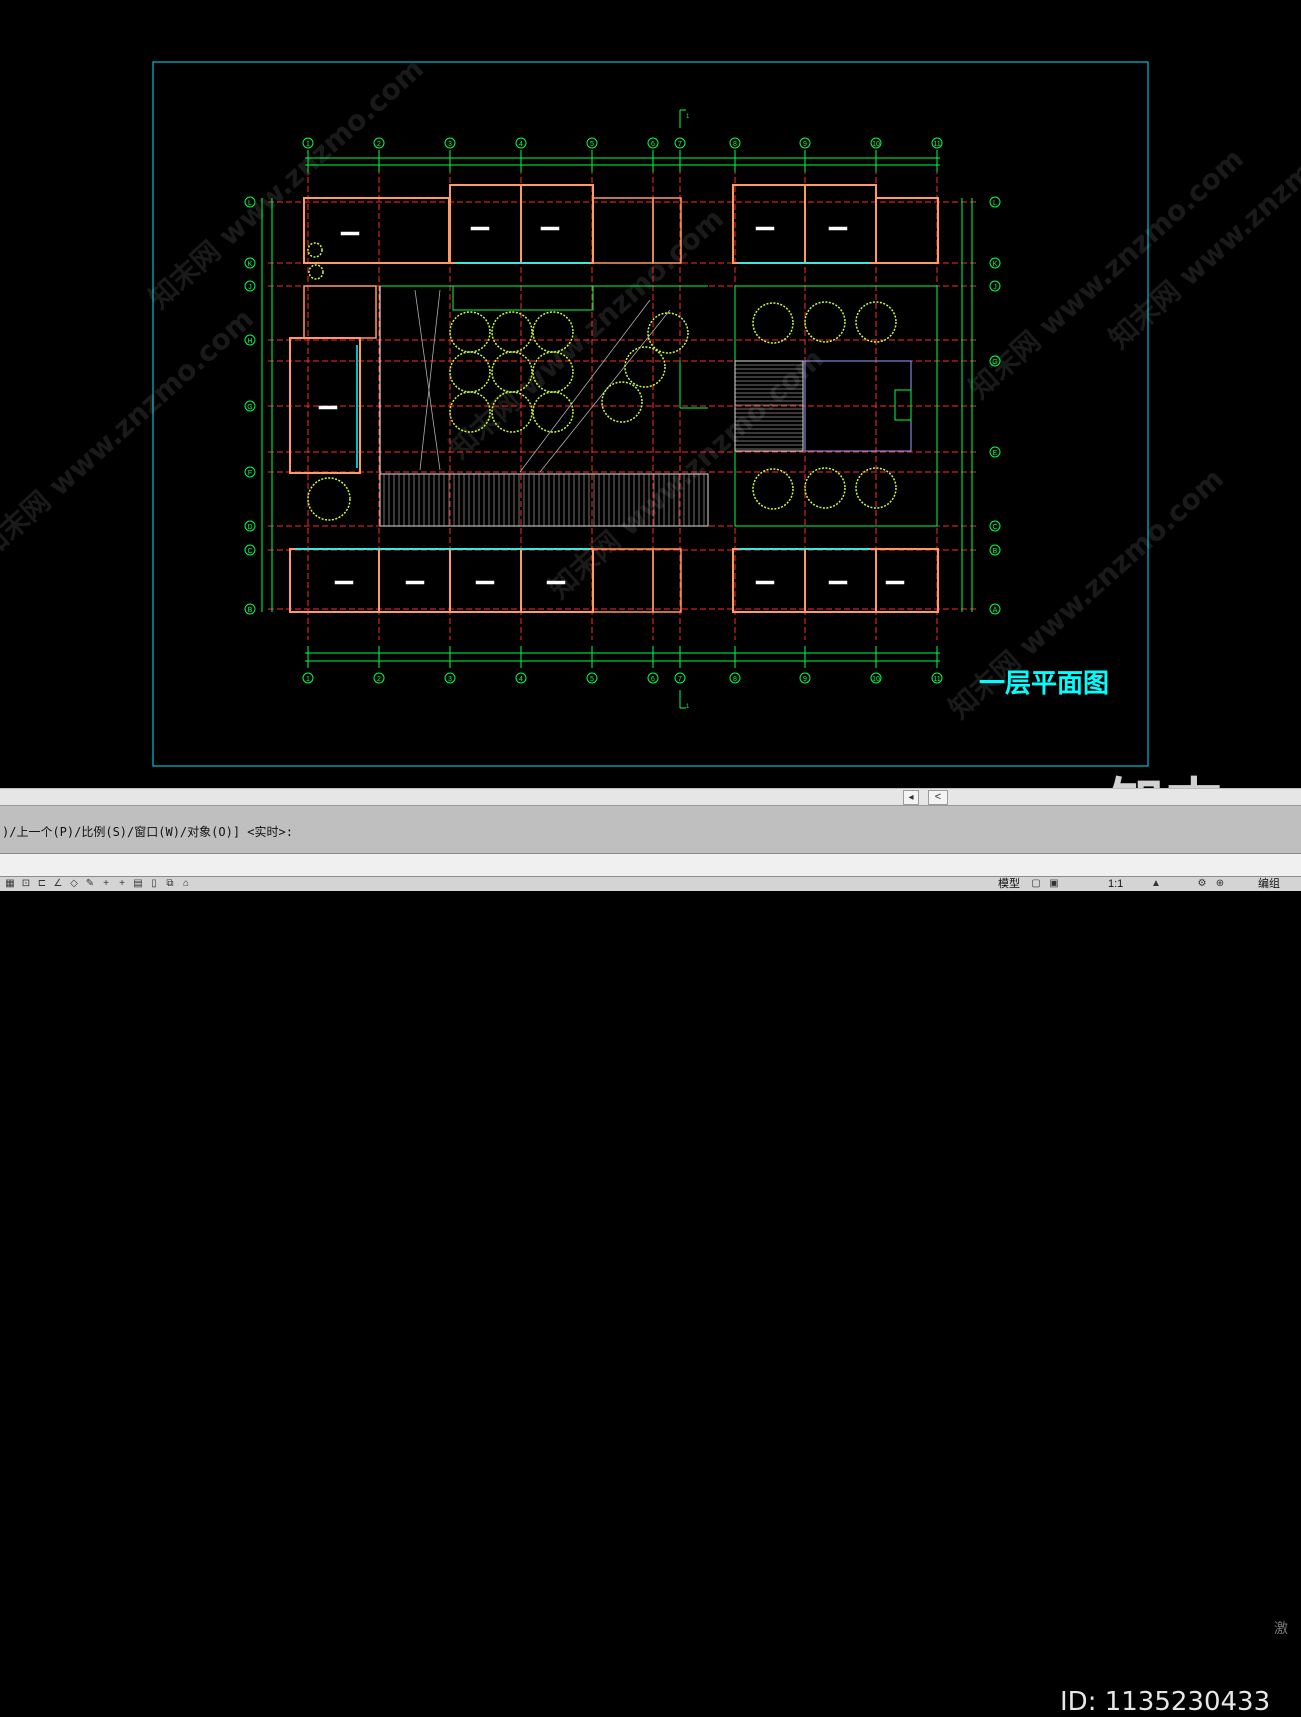  I want to click on grid-label-bottom: 9, so click(805, 679).